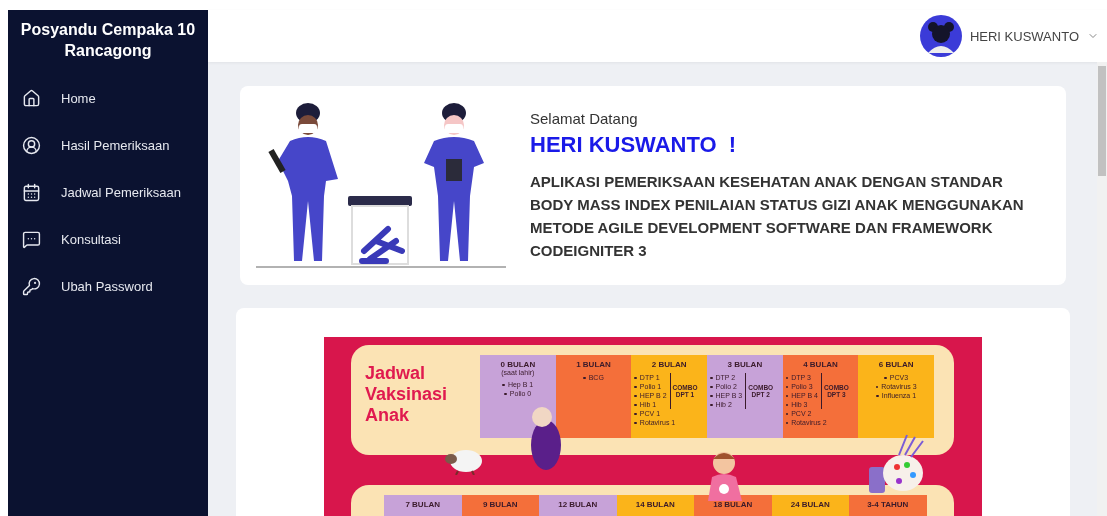 The image size is (1107, 516). I want to click on app-description: APLIKASI PEMERIKSAAN KESEHATAN ANAK DENGAN STANDAR BODY MASS INDEX PENILAIAN STATUS GIZI ANAK MENGGUNAKAN METODE AGILE DEVELOPMENT SOFTWARE DAN FRAMEWORK CODEIGNITER 3, so click(777, 216).